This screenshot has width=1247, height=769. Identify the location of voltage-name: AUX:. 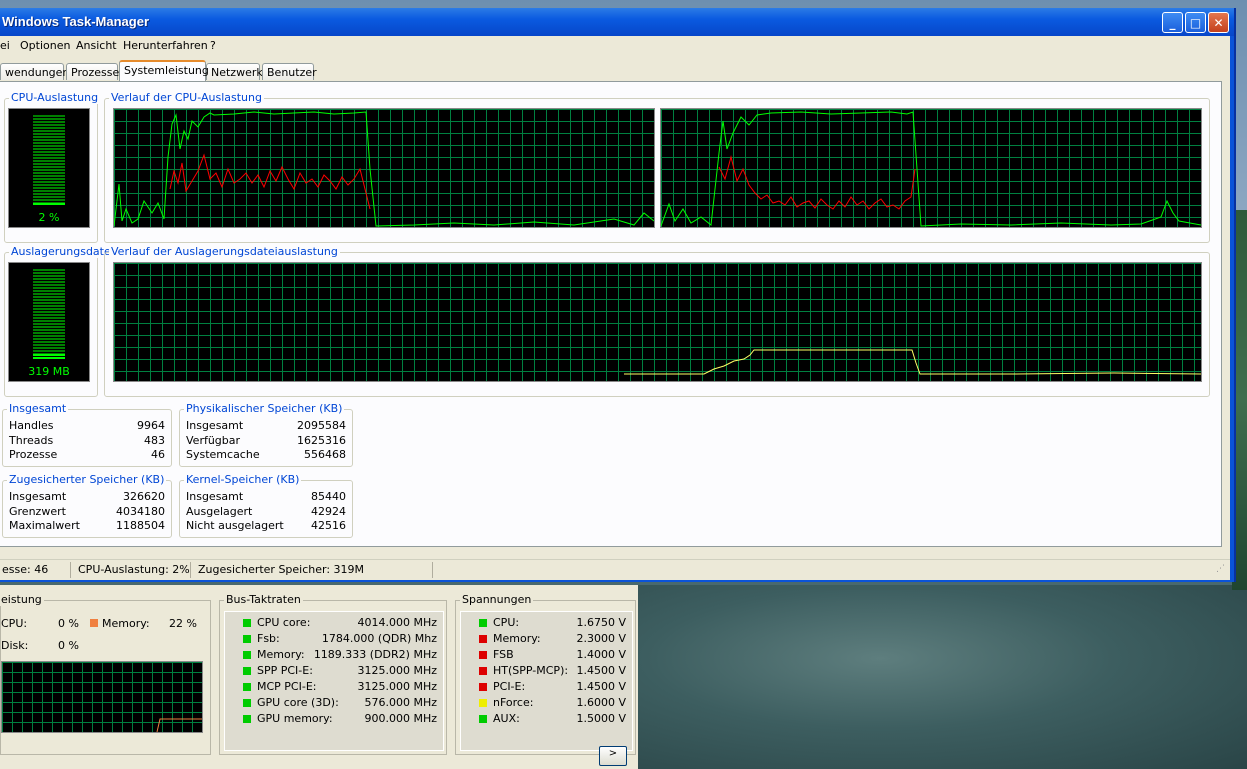
(506, 718).